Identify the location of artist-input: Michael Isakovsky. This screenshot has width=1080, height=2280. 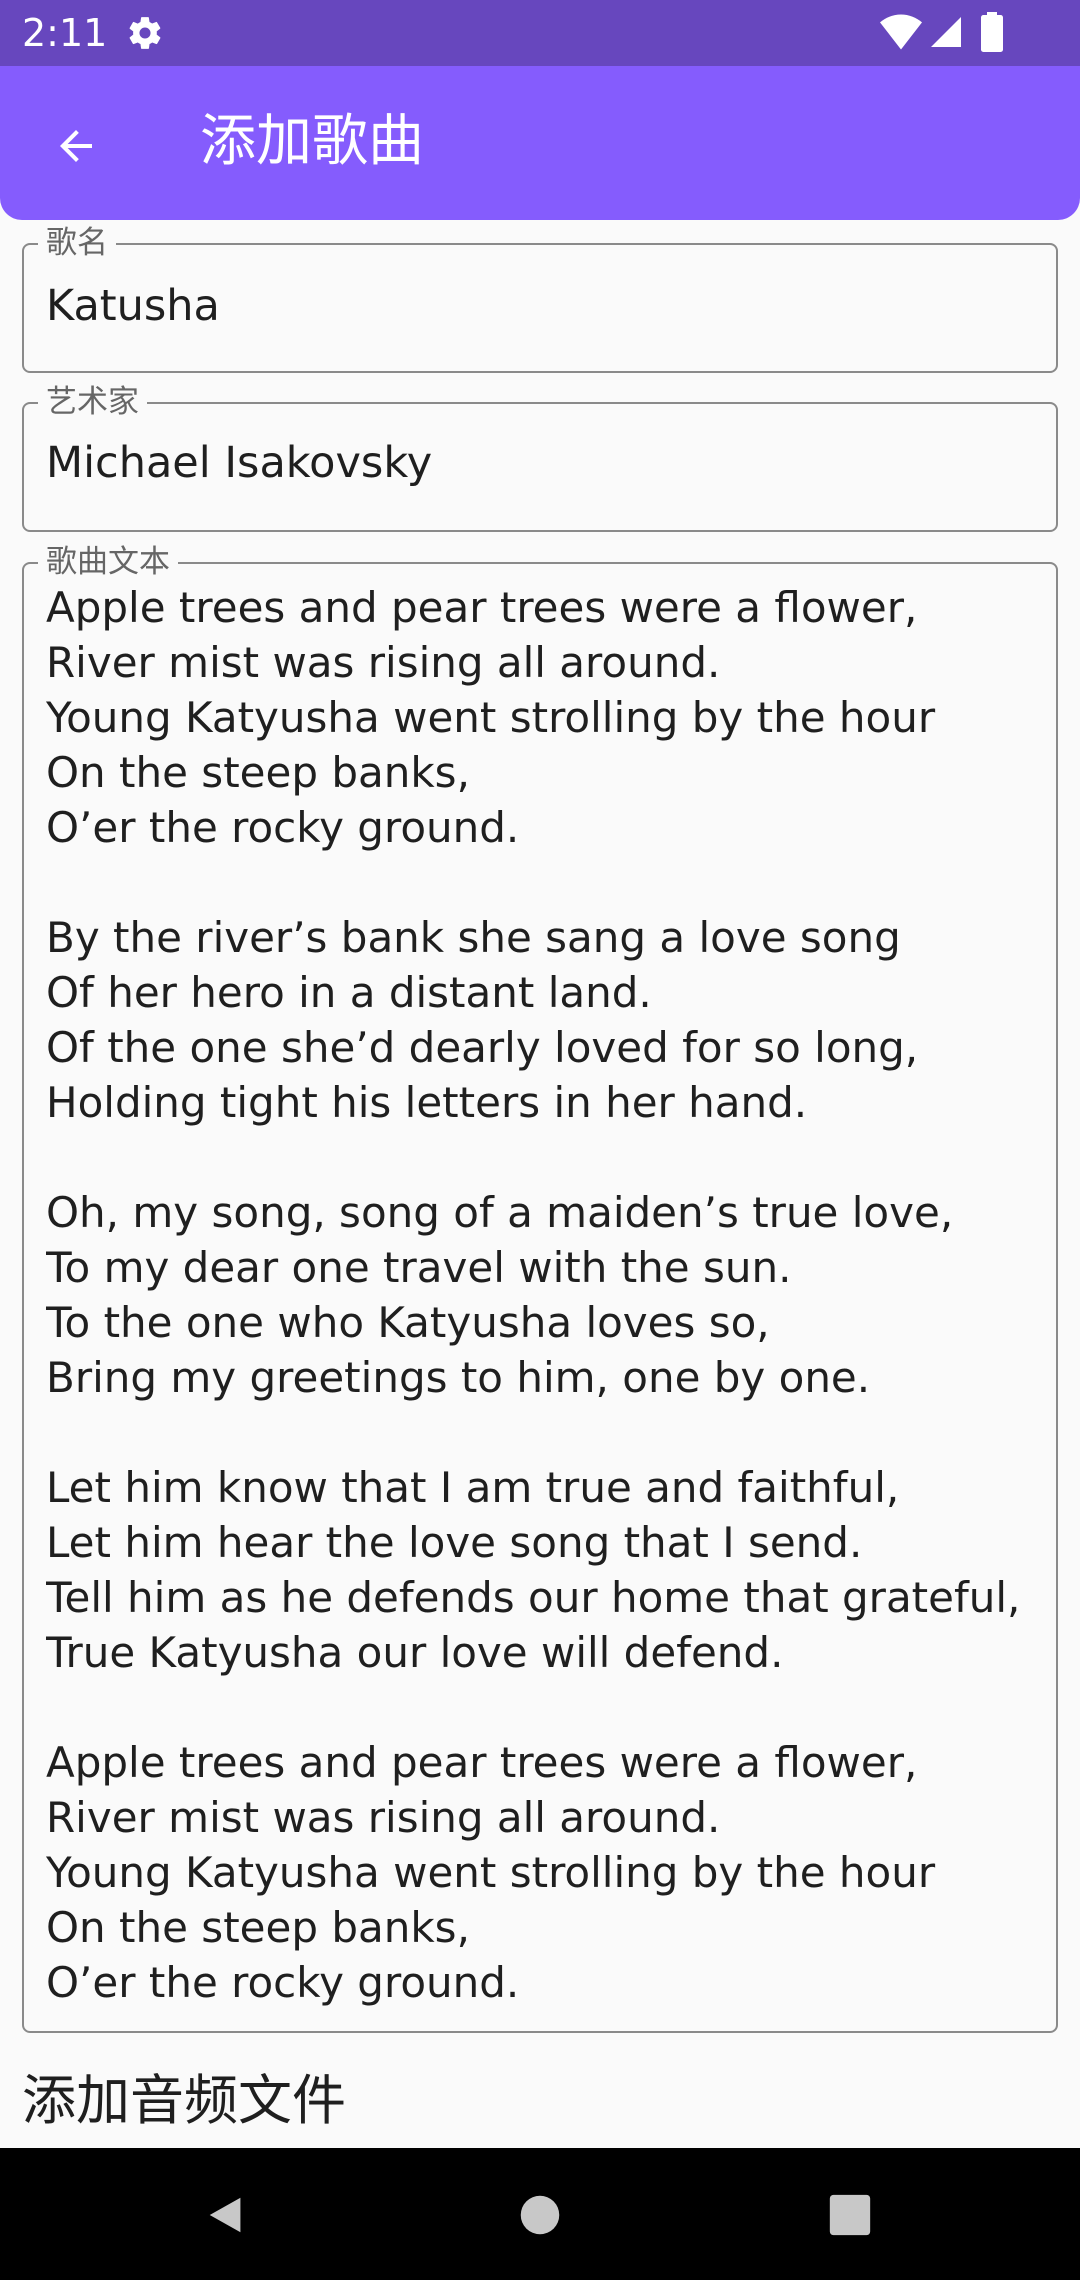
(239, 463).